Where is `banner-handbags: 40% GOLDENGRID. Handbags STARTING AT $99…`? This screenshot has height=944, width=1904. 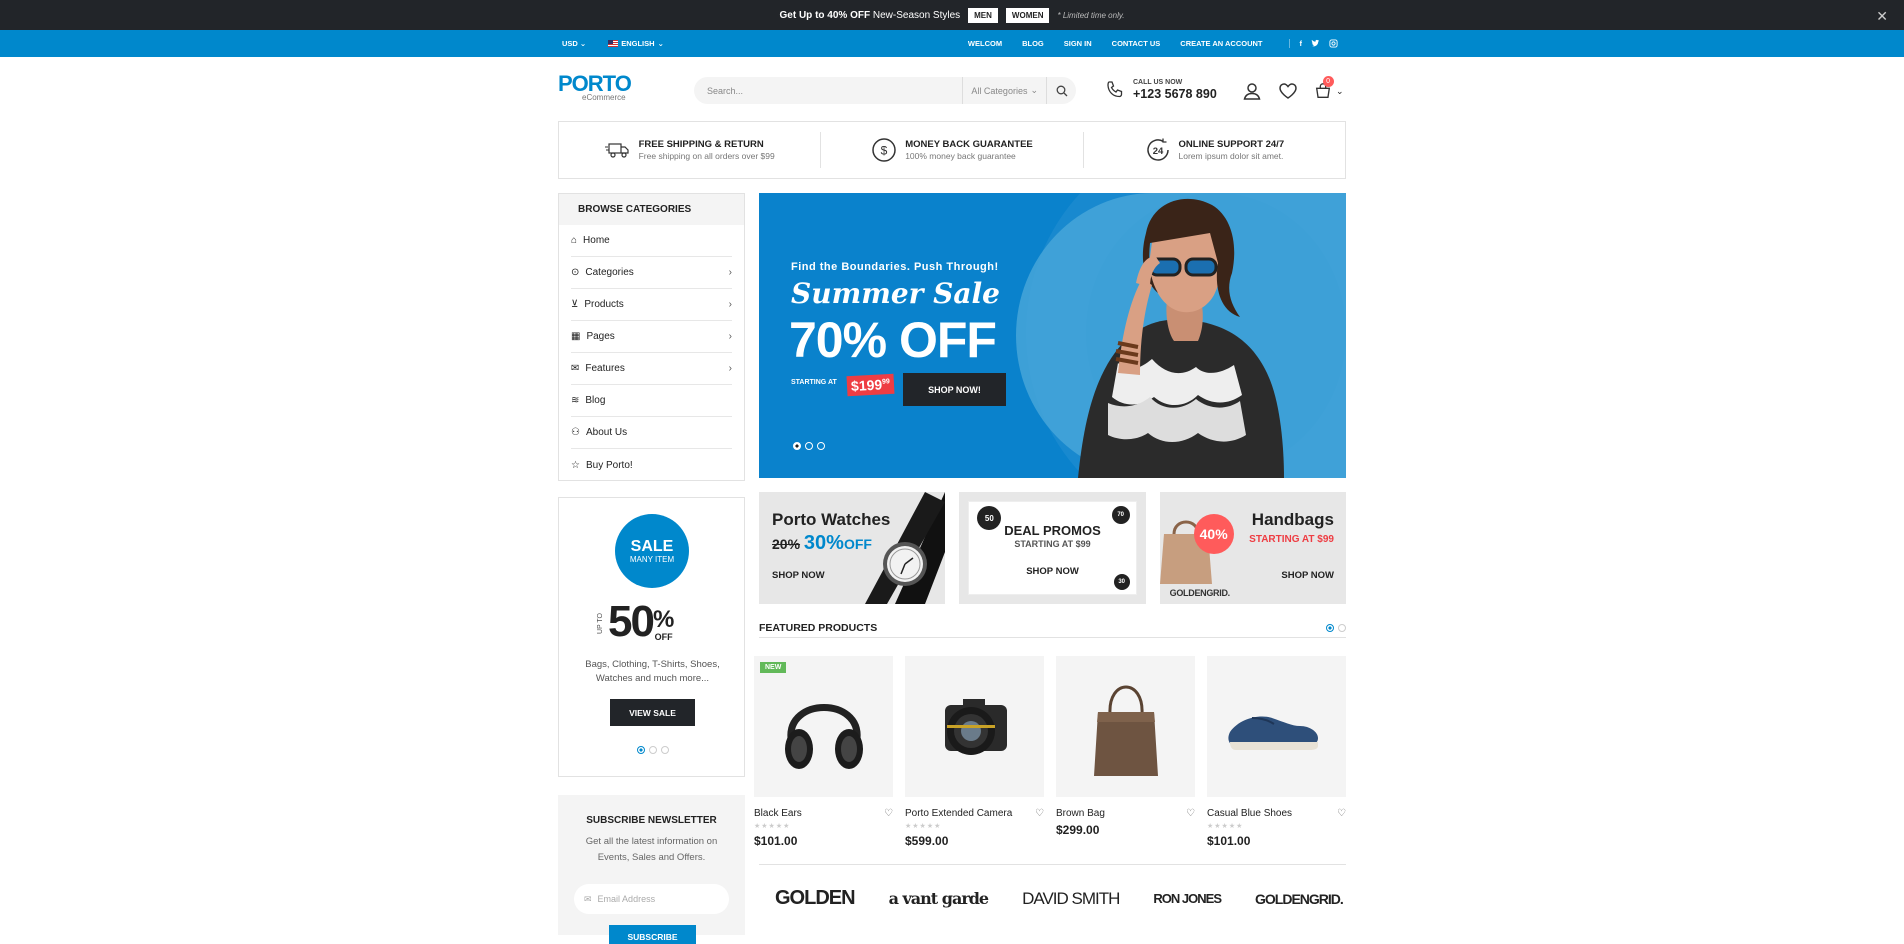
banner-handbags: 40% GOLDENGRID. Handbags STARTING AT $99… is located at coordinates (1252, 548).